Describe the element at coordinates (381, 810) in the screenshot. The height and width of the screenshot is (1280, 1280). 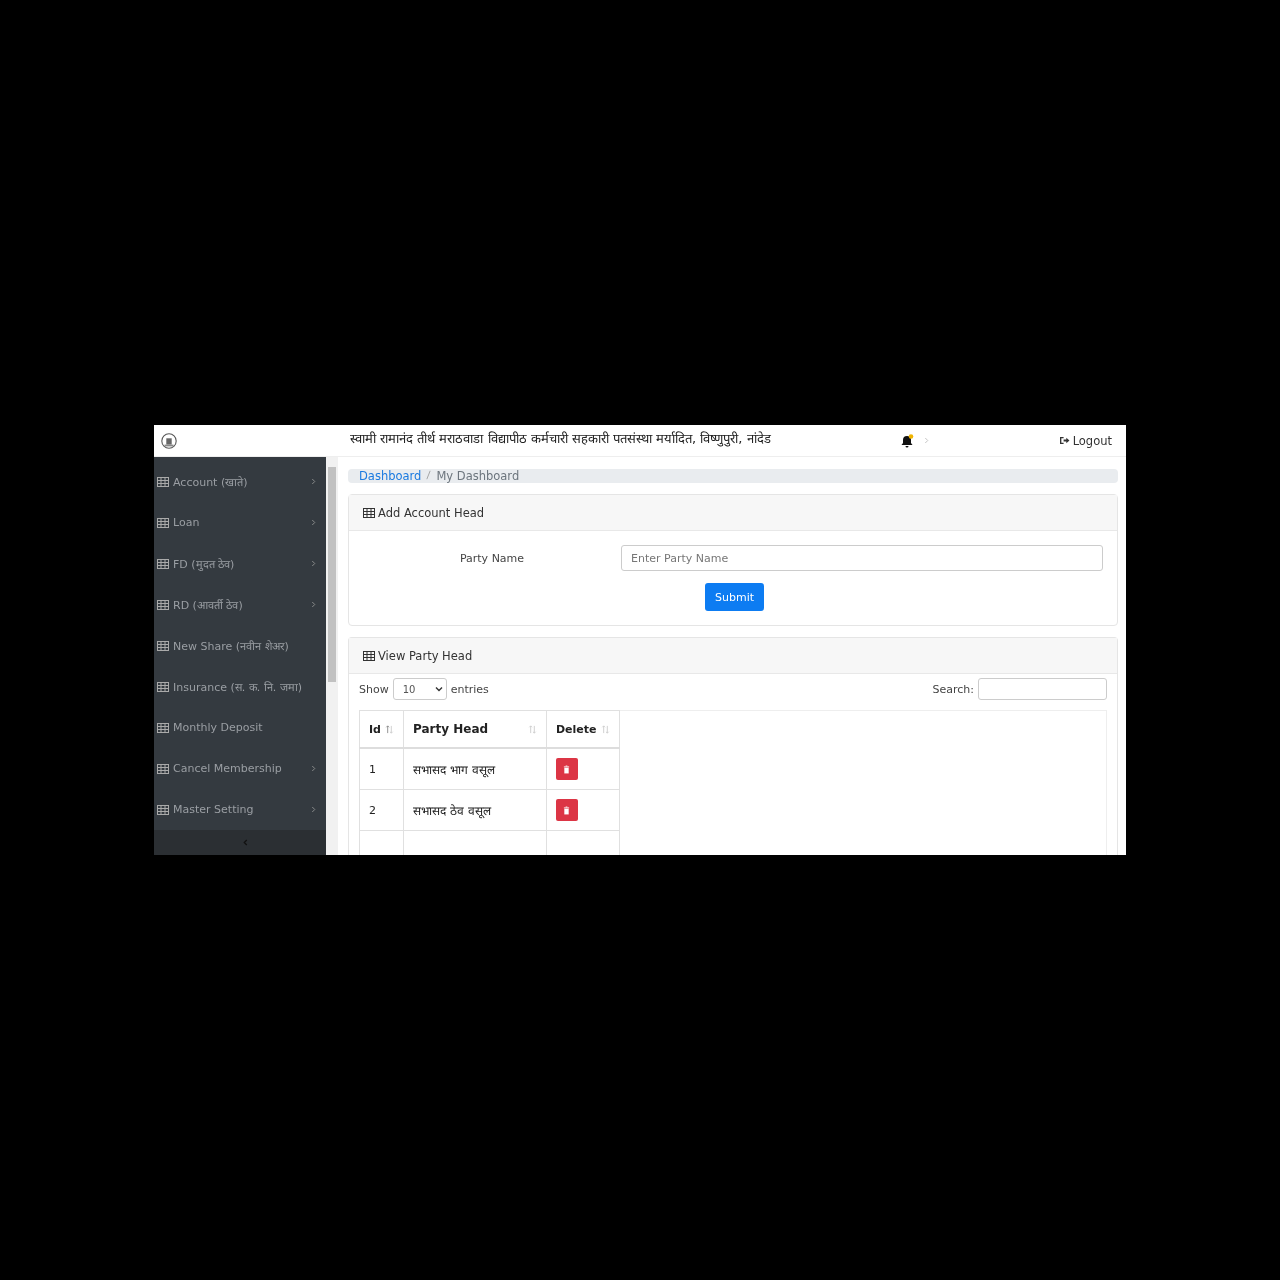
I see `table-cell: 2` at that location.